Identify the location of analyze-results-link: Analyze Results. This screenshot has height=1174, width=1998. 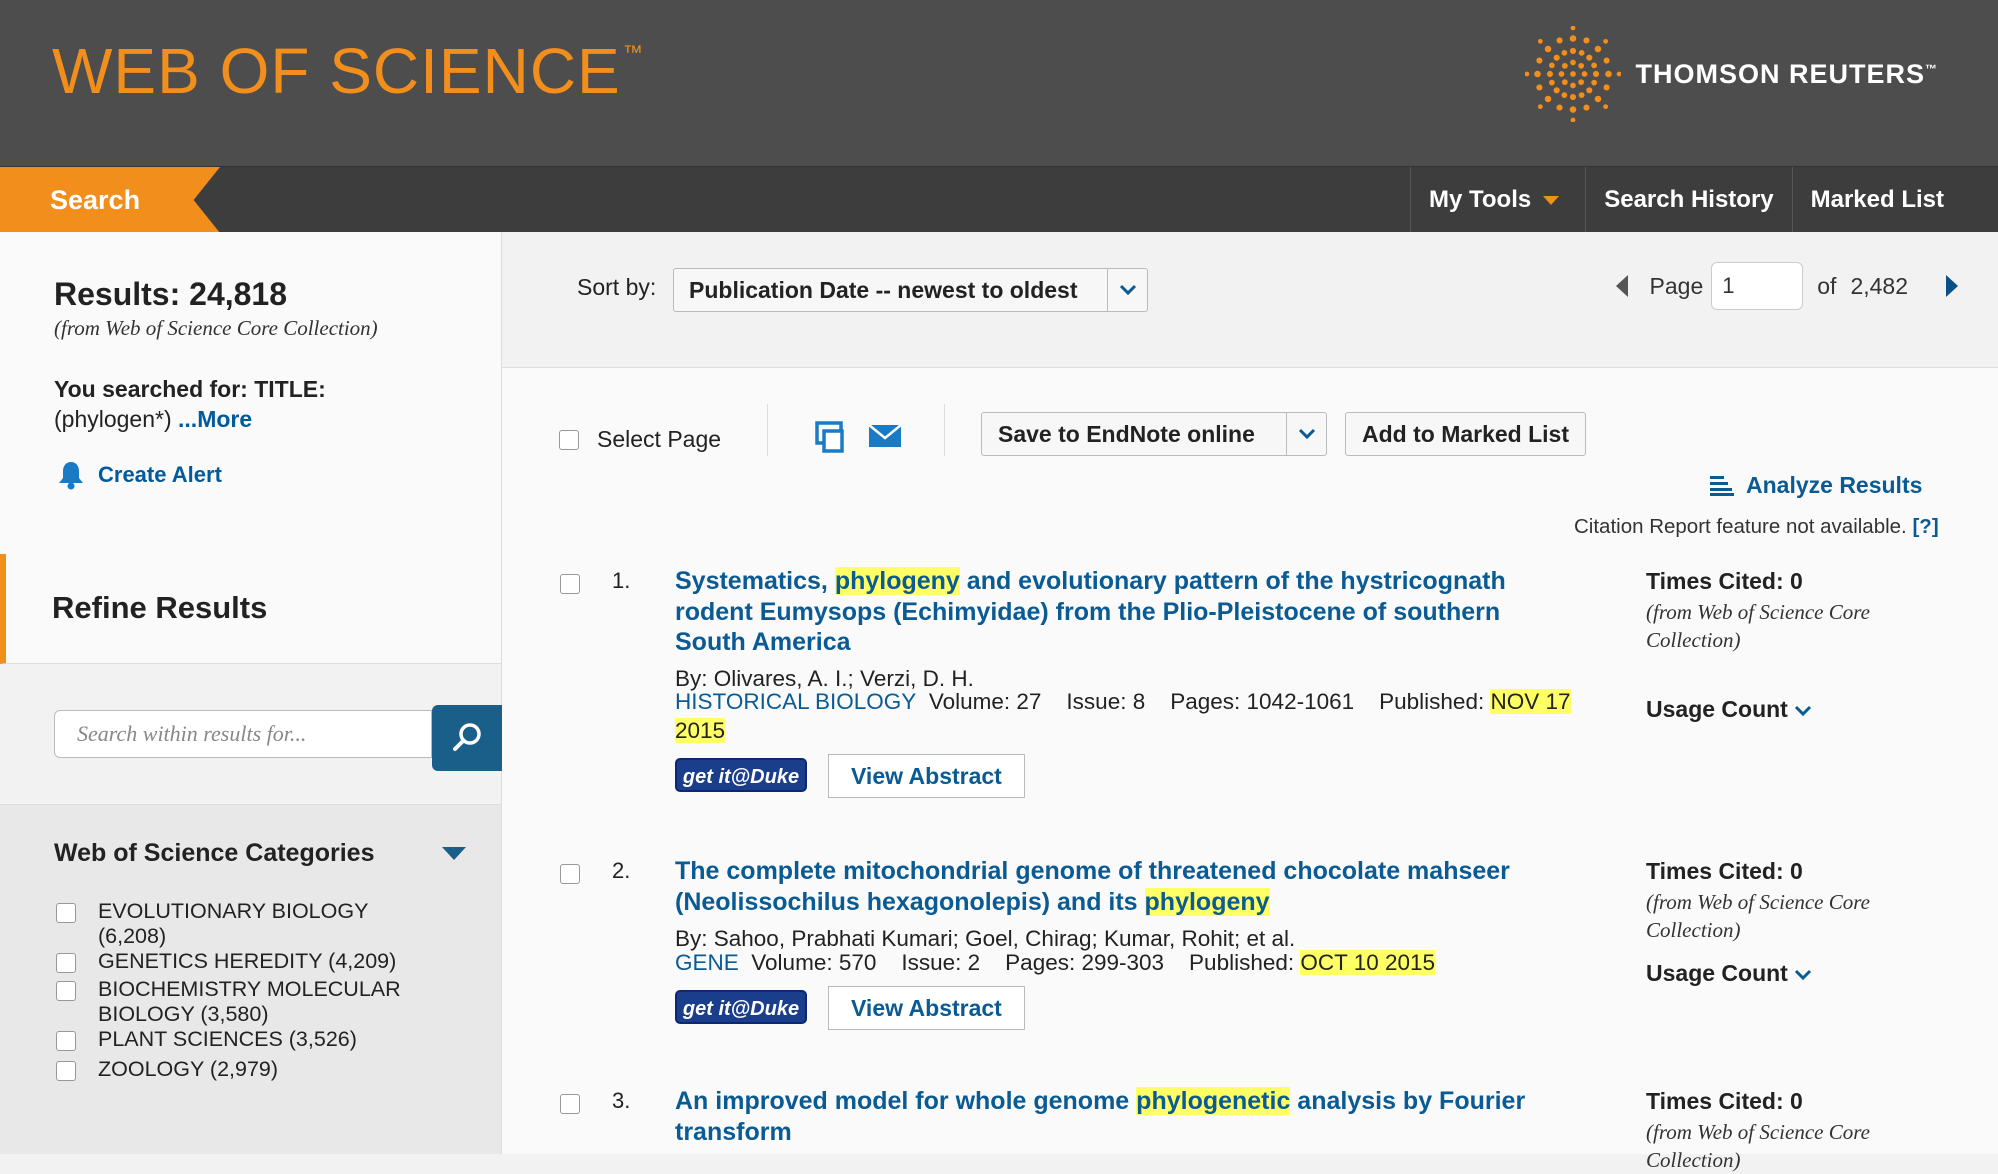
(1816, 485).